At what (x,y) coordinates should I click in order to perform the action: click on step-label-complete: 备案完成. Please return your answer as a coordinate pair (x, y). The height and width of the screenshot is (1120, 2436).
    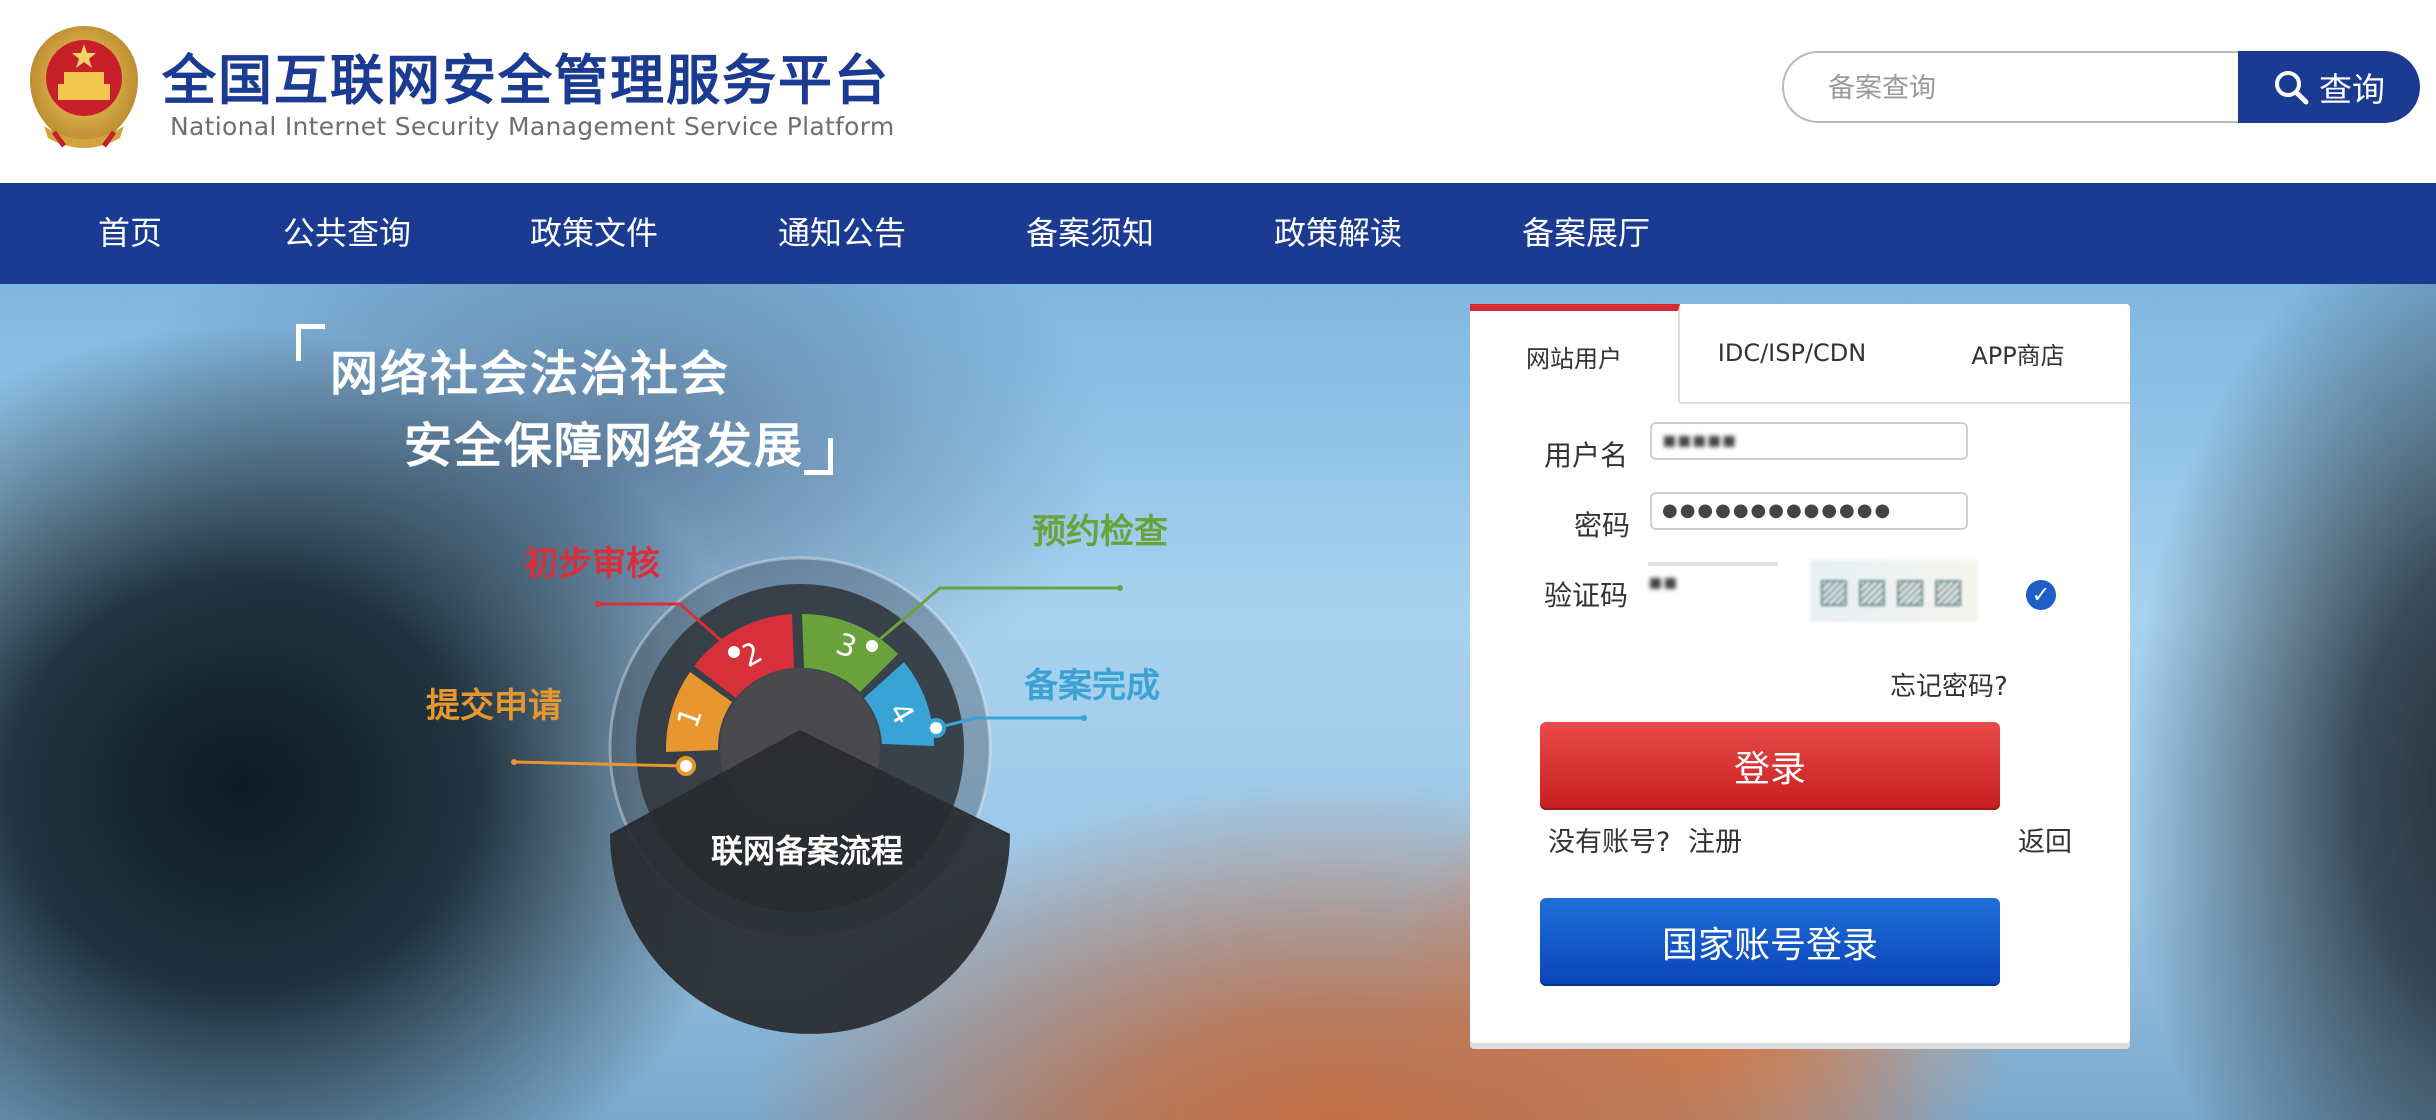
    Looking at the image, I should click on (1092, 686).